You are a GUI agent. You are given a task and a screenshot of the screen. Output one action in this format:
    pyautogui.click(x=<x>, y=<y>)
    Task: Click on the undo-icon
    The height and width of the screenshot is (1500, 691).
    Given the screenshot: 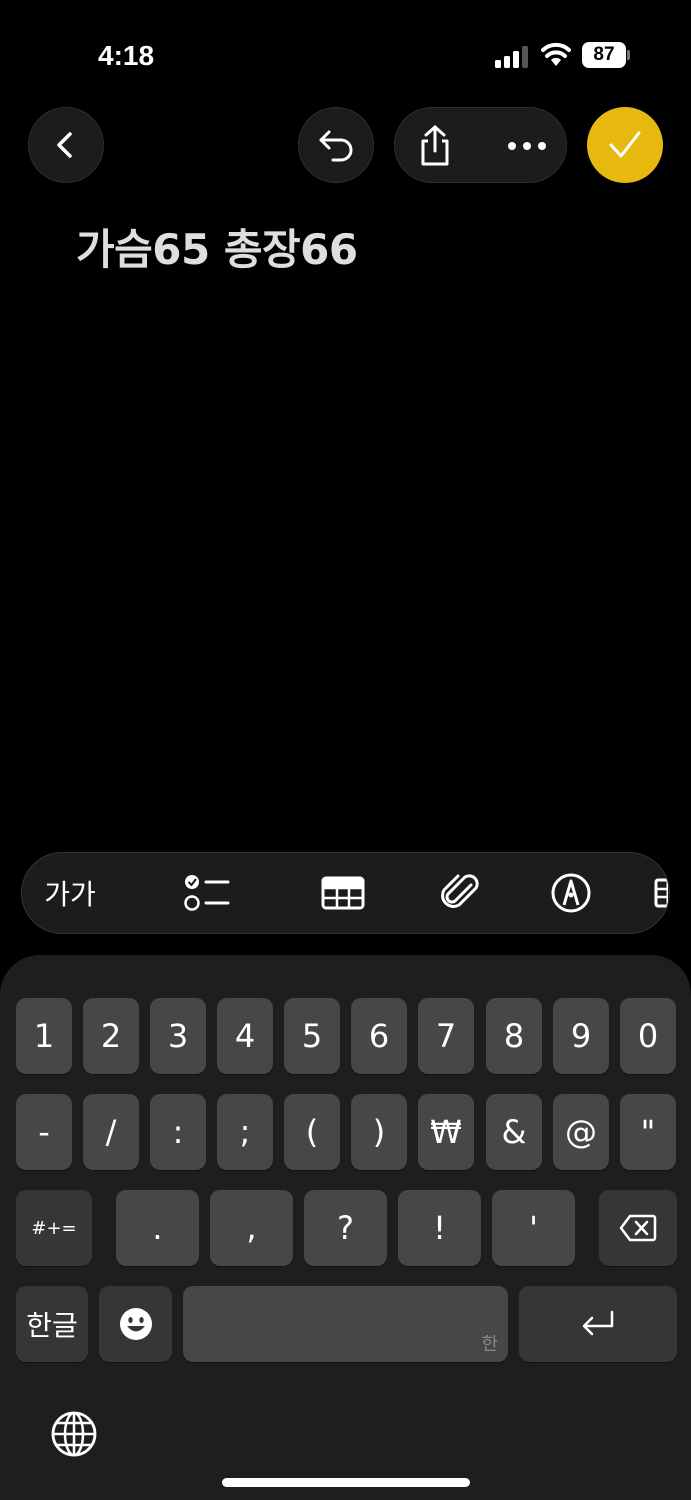 What is the action you would take?
    pyautogui.click(x=336, y=146)
    